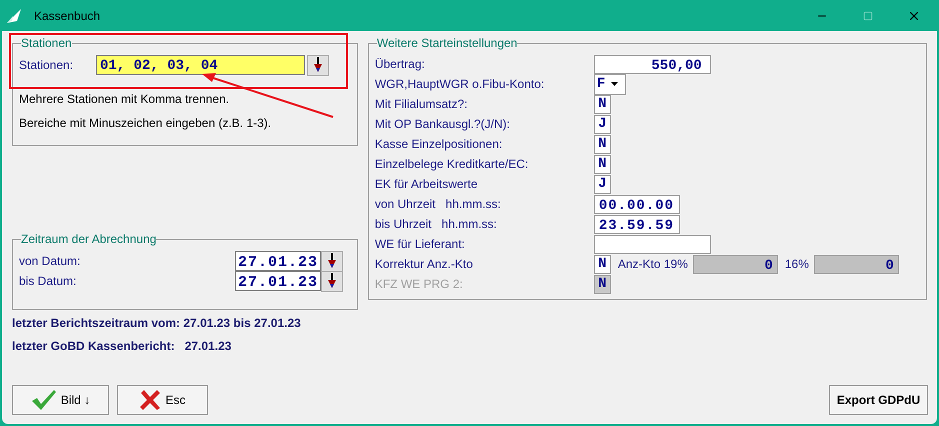 The height and width of the screenshot is (426, 939). What do you see at coordinates (200, 65) in the screenshot?
I see `stations-field: 01, 02, 03, 04` at bounding box center [200, 65].